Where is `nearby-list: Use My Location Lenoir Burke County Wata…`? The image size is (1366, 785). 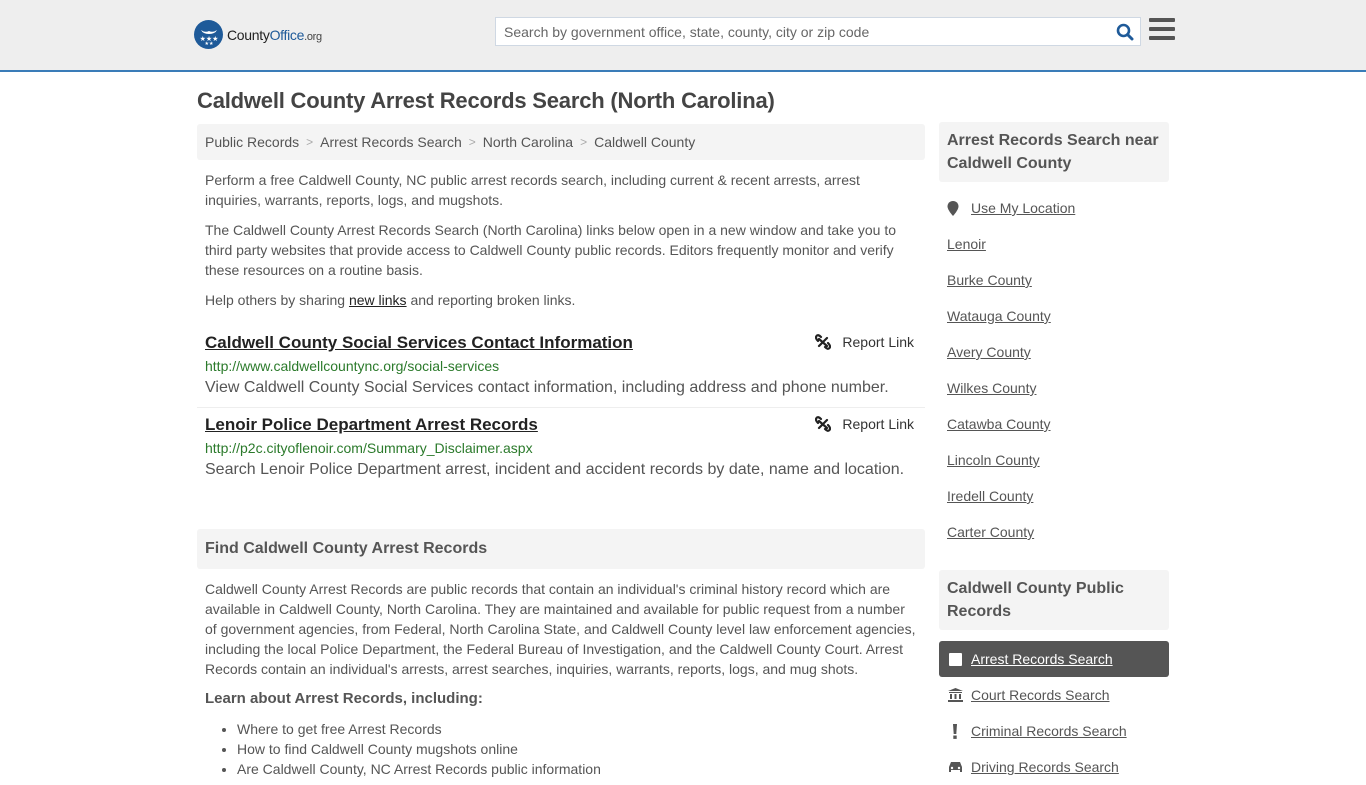 nearby-list: Use My Location Lenoir Burke County Wata… is located at coordinates (1054, 370).